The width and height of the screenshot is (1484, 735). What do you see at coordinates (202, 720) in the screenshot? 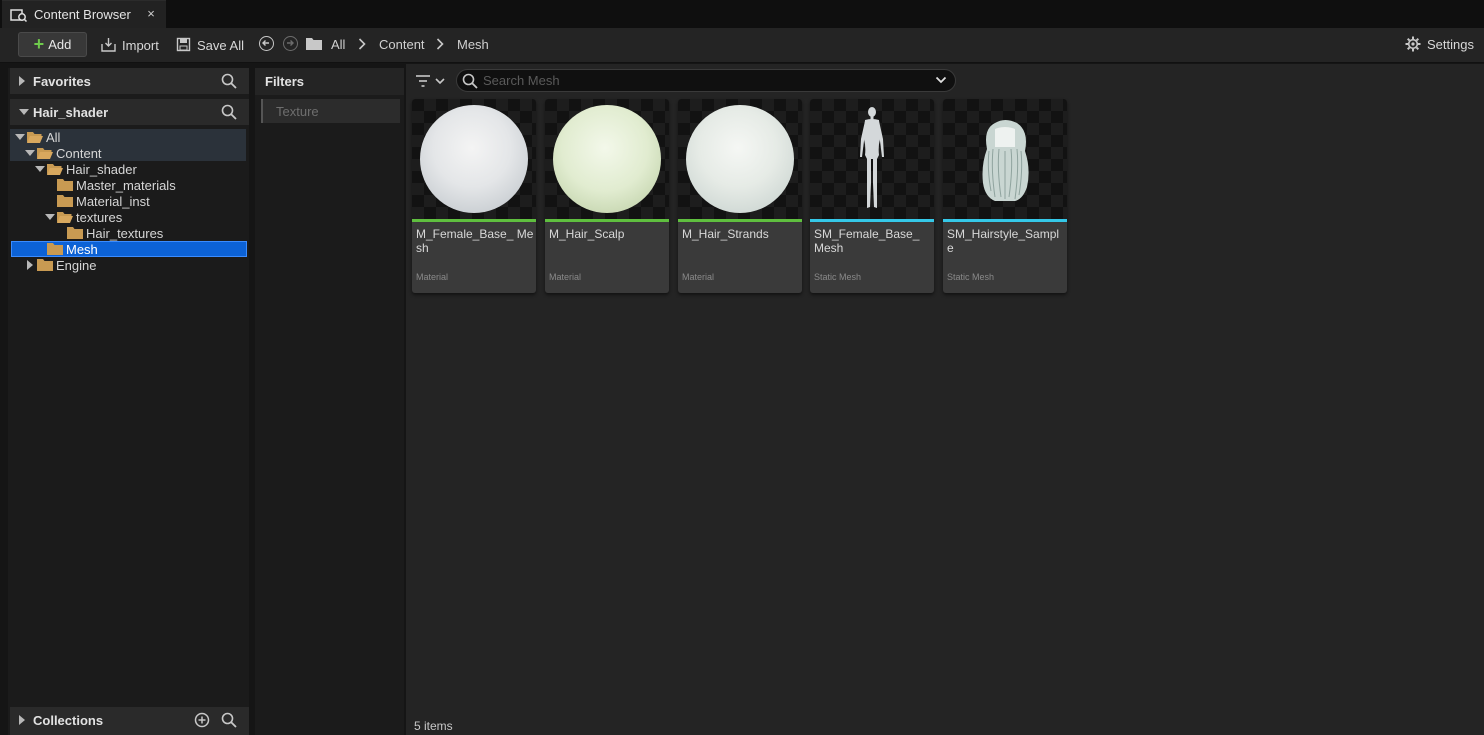
I see `add-circle-icon` at bounding box center [202, 720].